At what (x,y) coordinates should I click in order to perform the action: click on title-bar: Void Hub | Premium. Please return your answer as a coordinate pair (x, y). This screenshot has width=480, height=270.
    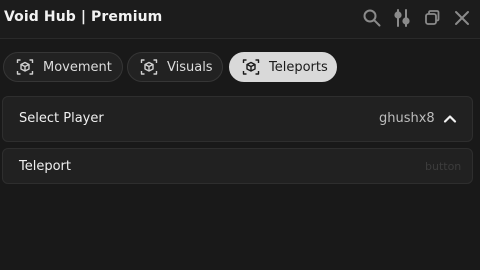
    Looking at the image, I should click on (240, 19).